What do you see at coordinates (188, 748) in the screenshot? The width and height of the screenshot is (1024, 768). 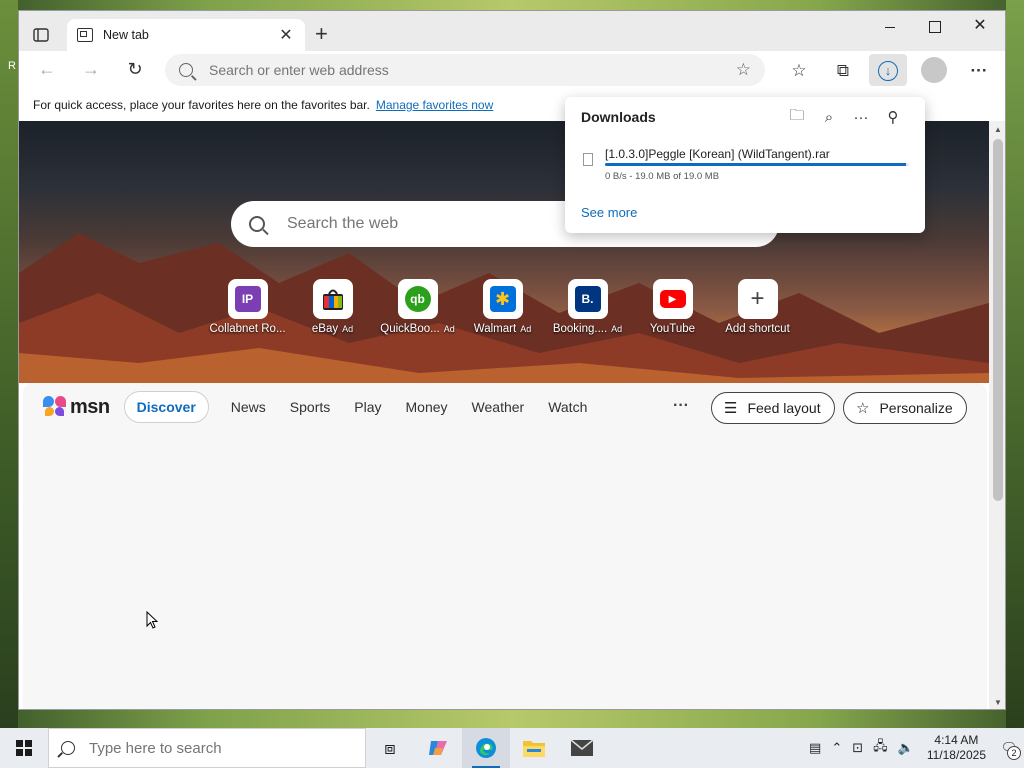 I see `taskbar-search-input` at bounding box center [188, 748].